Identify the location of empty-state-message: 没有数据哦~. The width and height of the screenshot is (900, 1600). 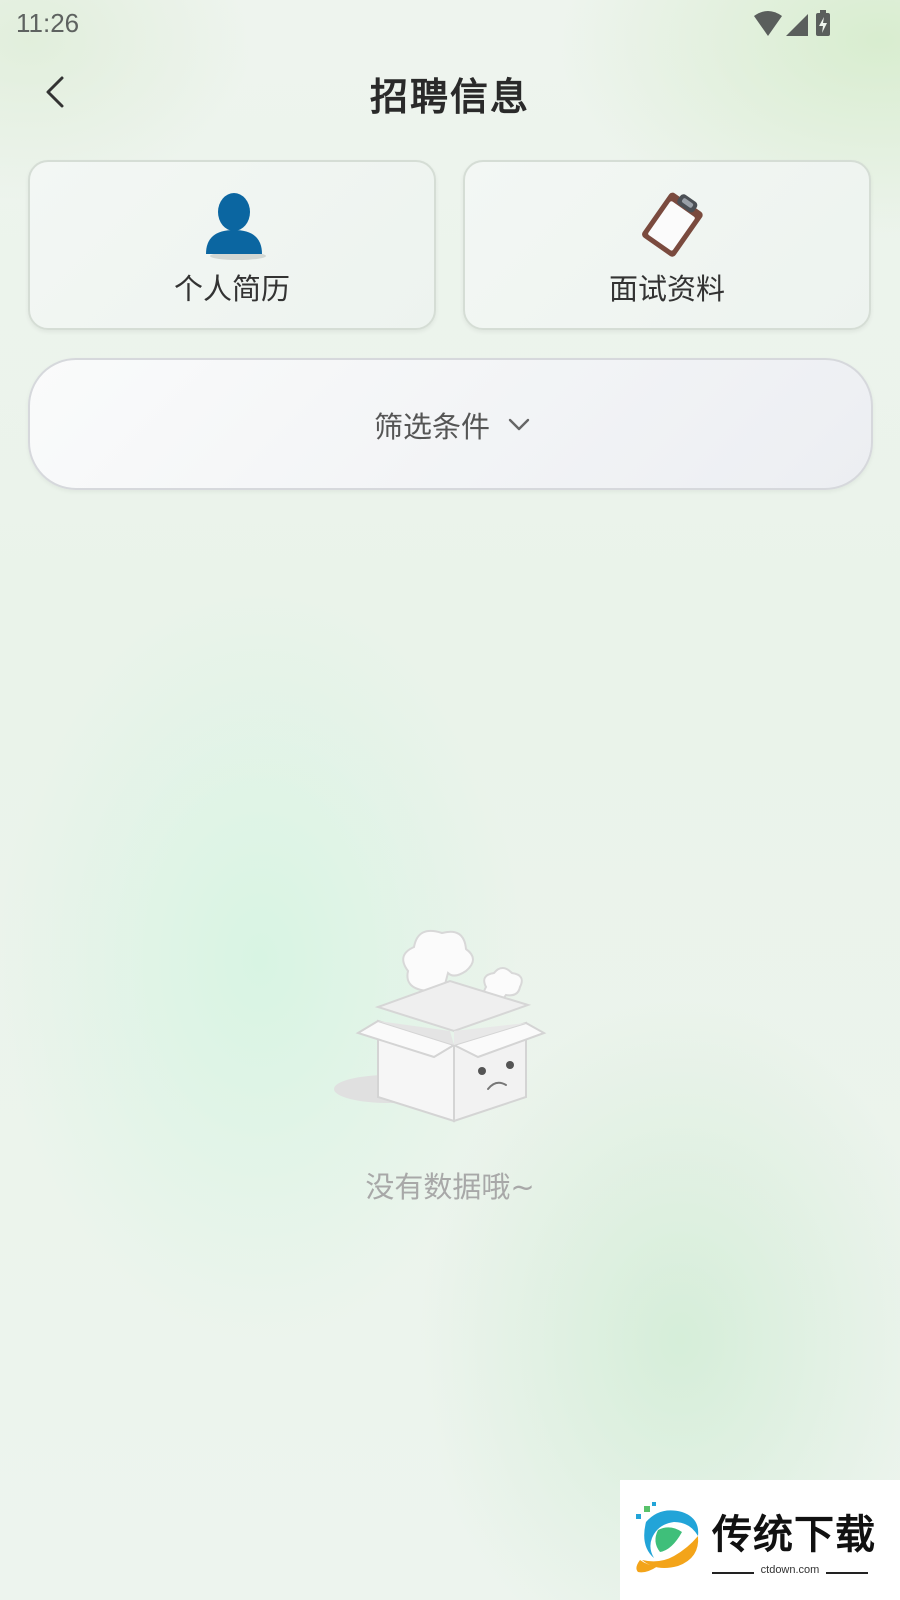
(450, 1187).